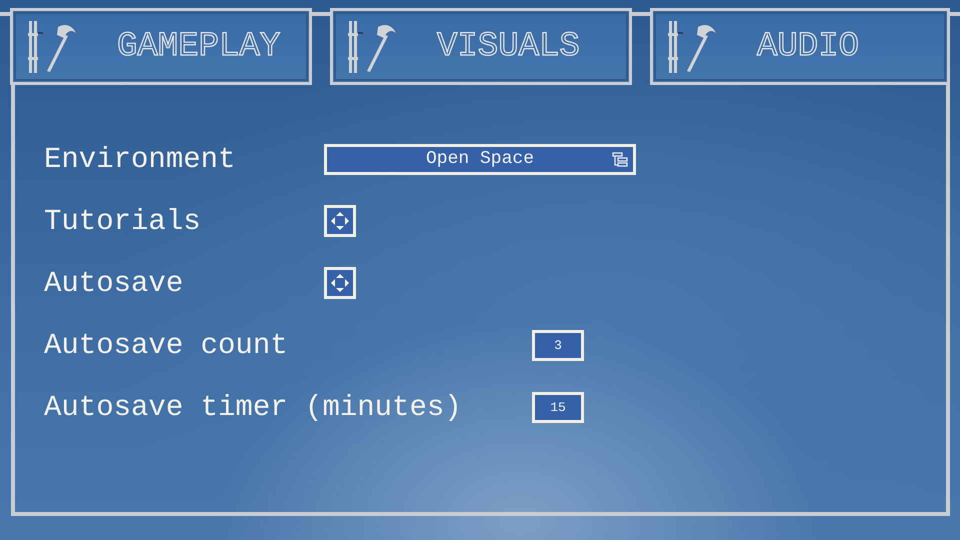  Describe the element at coordinates (114, 283) in the screenshot. I see `setting-label: Autosave` at that location.